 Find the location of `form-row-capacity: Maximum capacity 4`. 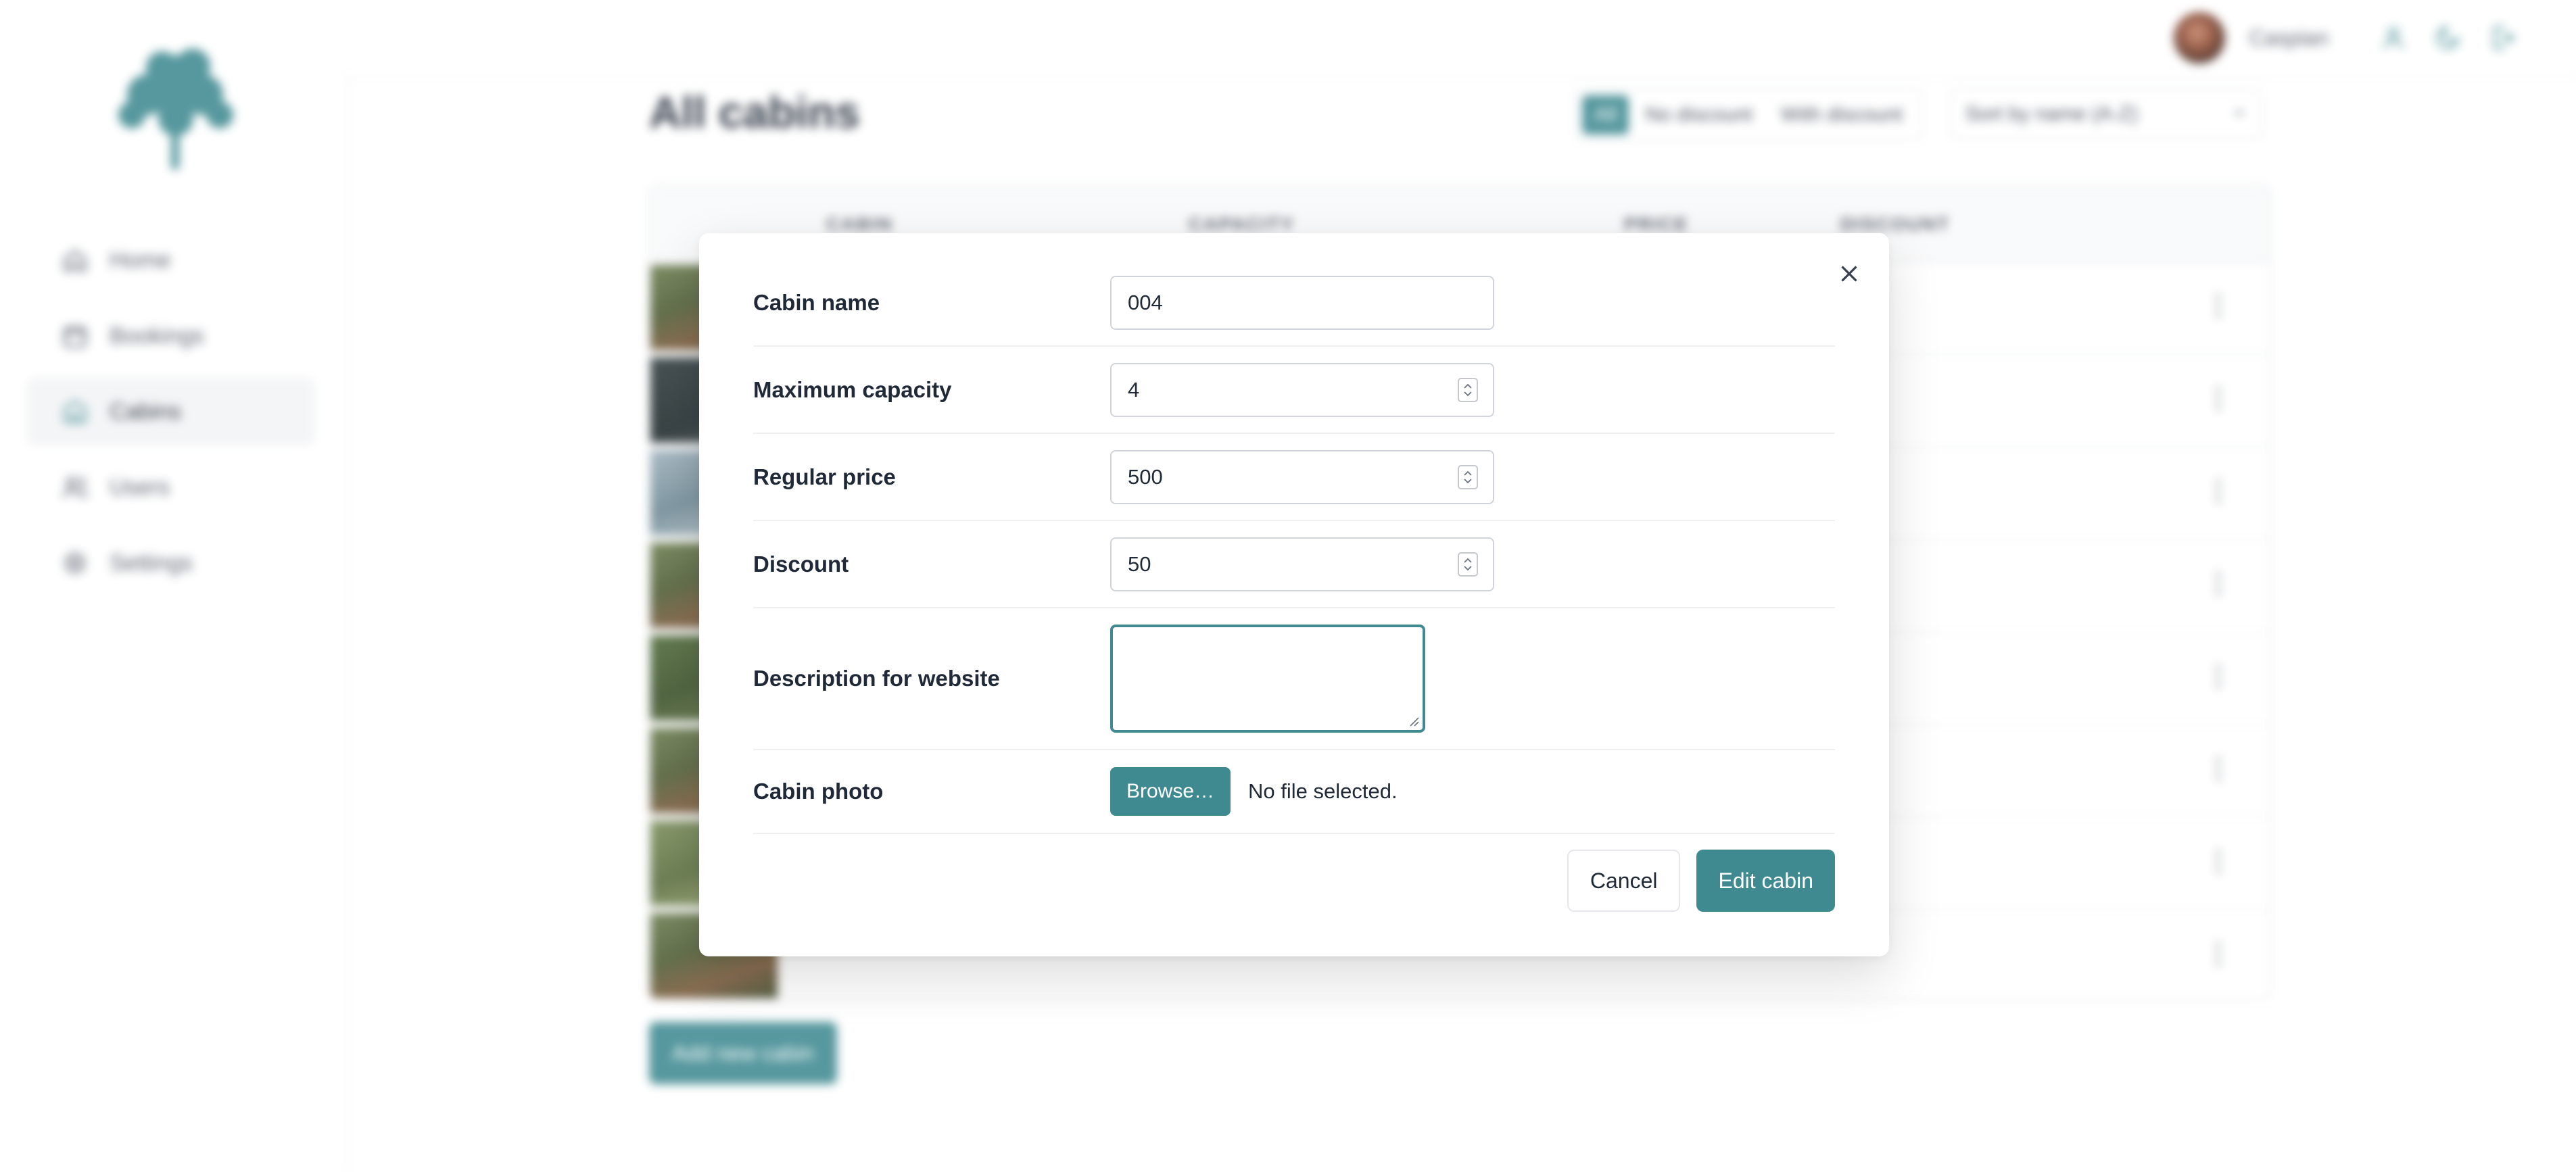

form-row-capacity: Maximum capacity 4 is located at coordinates (1294, 390).